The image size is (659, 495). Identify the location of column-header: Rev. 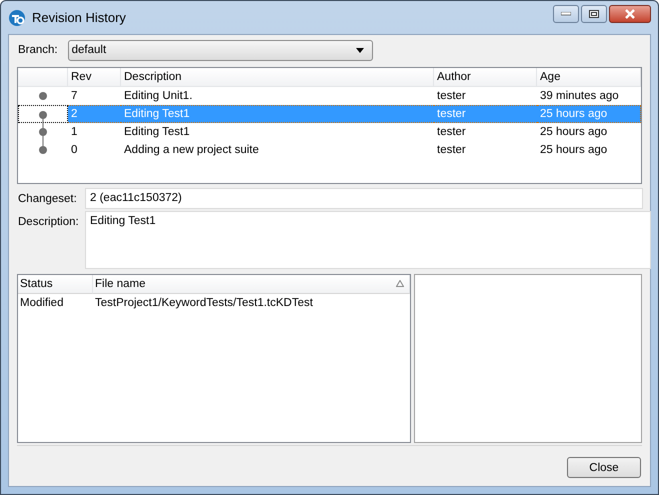
(94, 77).